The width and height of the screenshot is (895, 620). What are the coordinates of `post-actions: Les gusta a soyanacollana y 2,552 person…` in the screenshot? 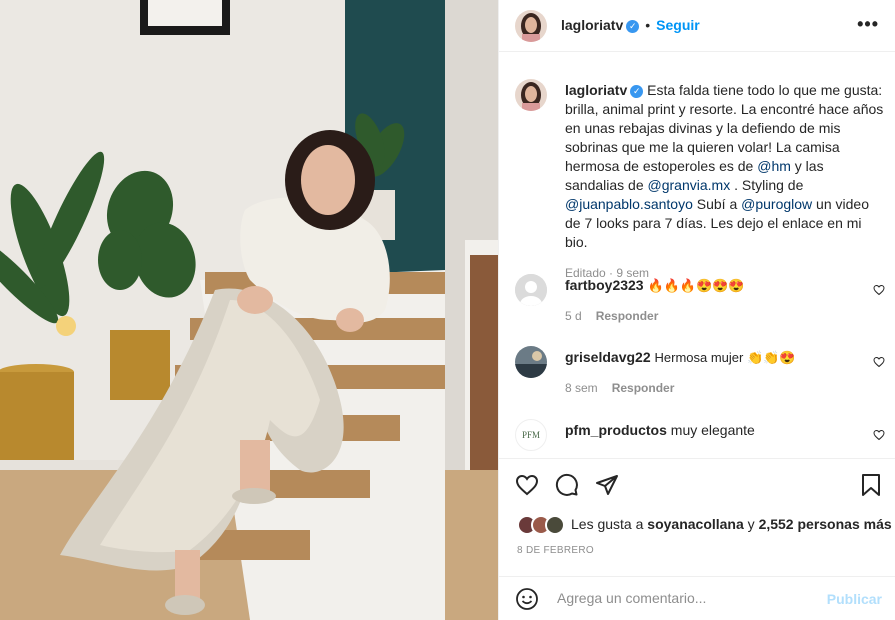 It's located at (697, 514).